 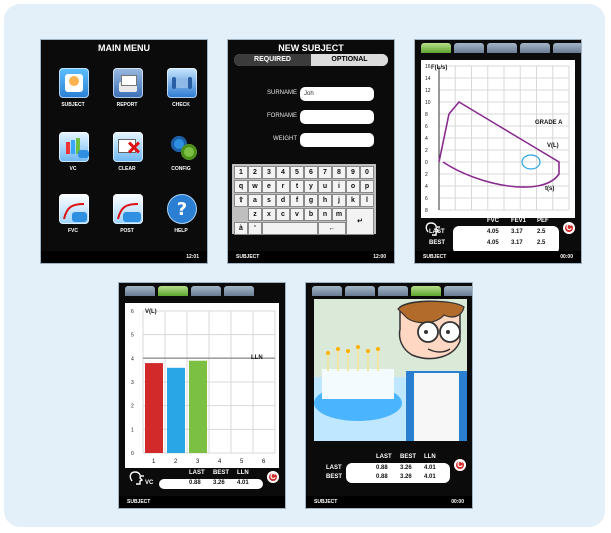 I want to click on key-h: h, so click(x=325, y=200).